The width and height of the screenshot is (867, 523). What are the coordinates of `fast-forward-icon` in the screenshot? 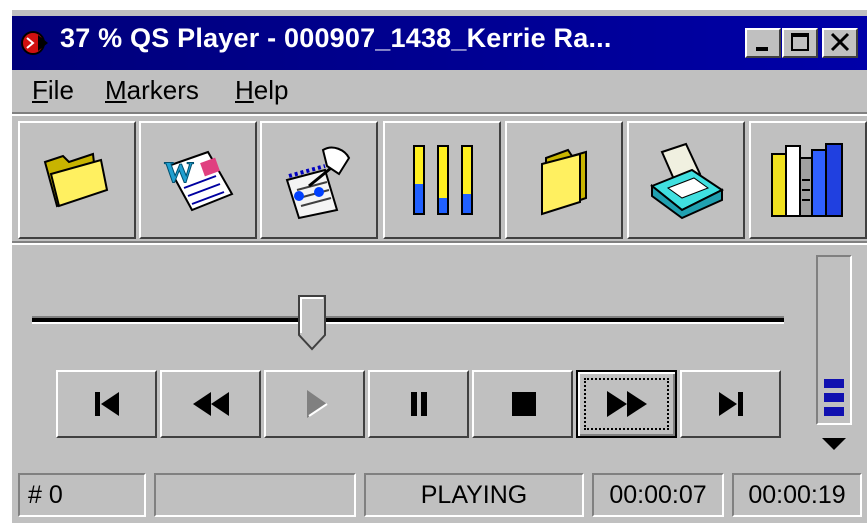 It's located at (626, 404).